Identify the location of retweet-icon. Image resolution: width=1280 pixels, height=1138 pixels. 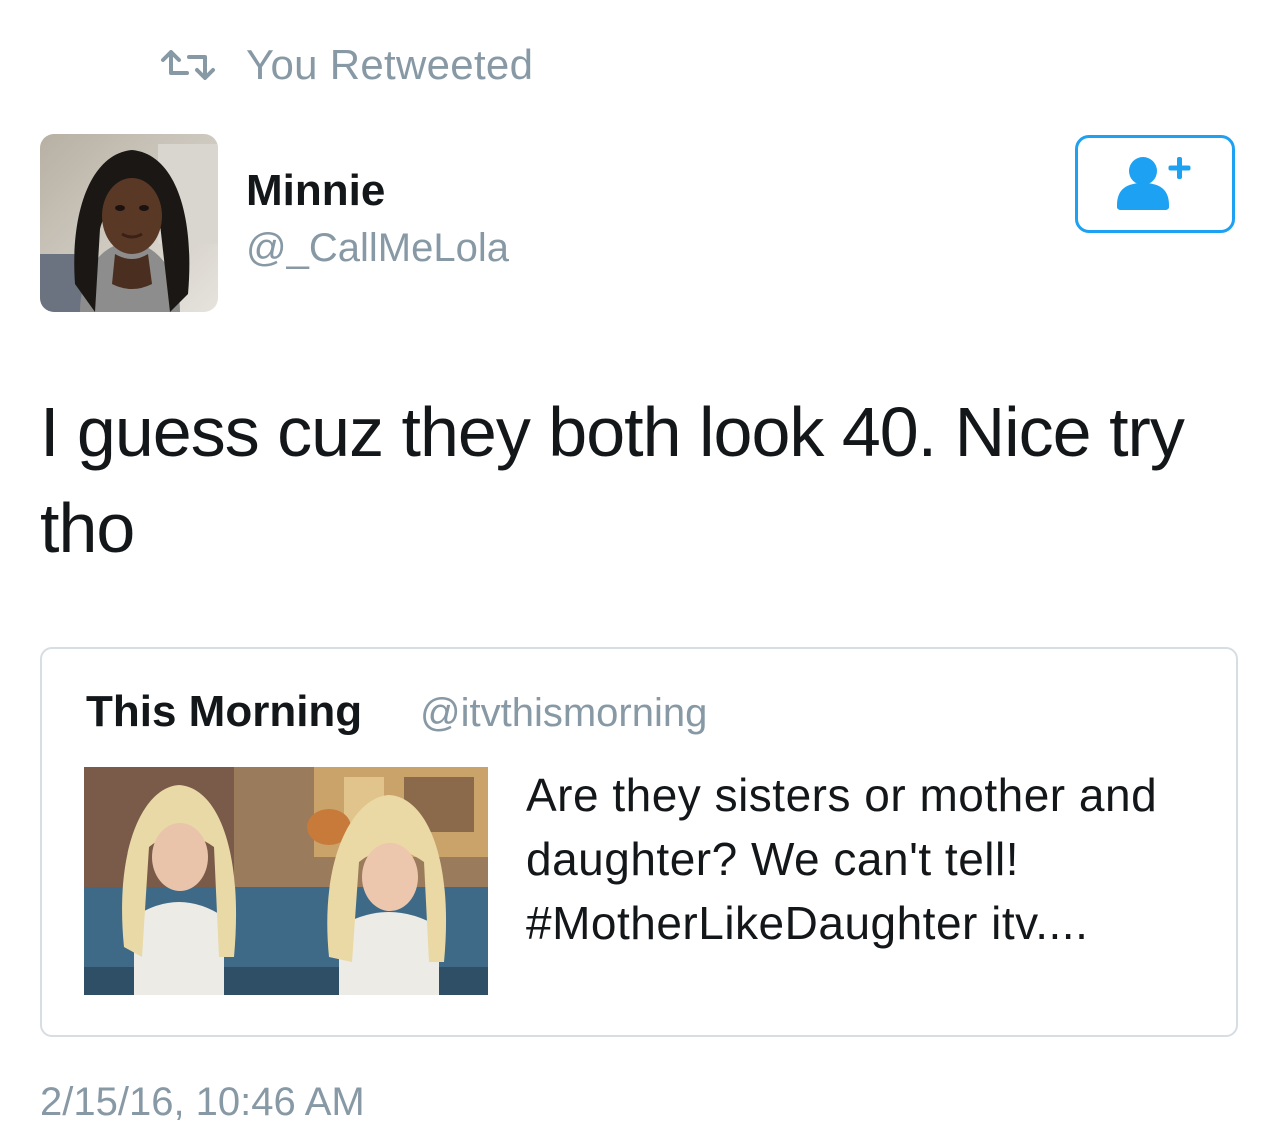
(188, 65).